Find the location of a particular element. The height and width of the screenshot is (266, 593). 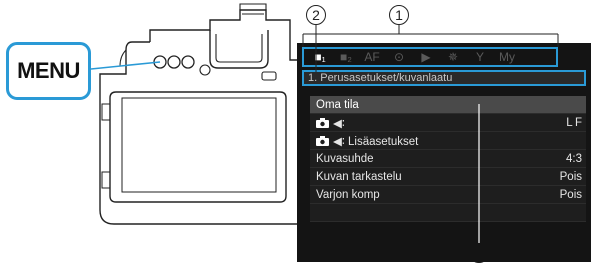

tab-shooting-menu-2: ■₂ is located at coordinates (346, 57).